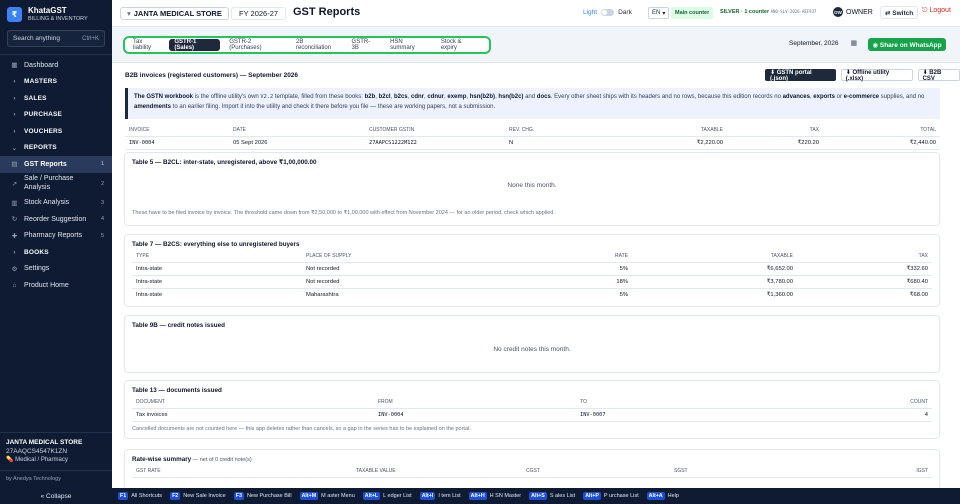 The width and height of the screenshot is (960, 504). Describe the element at coordinates (838, 12) in the screenshot. I see `avatar: OW` at that location.